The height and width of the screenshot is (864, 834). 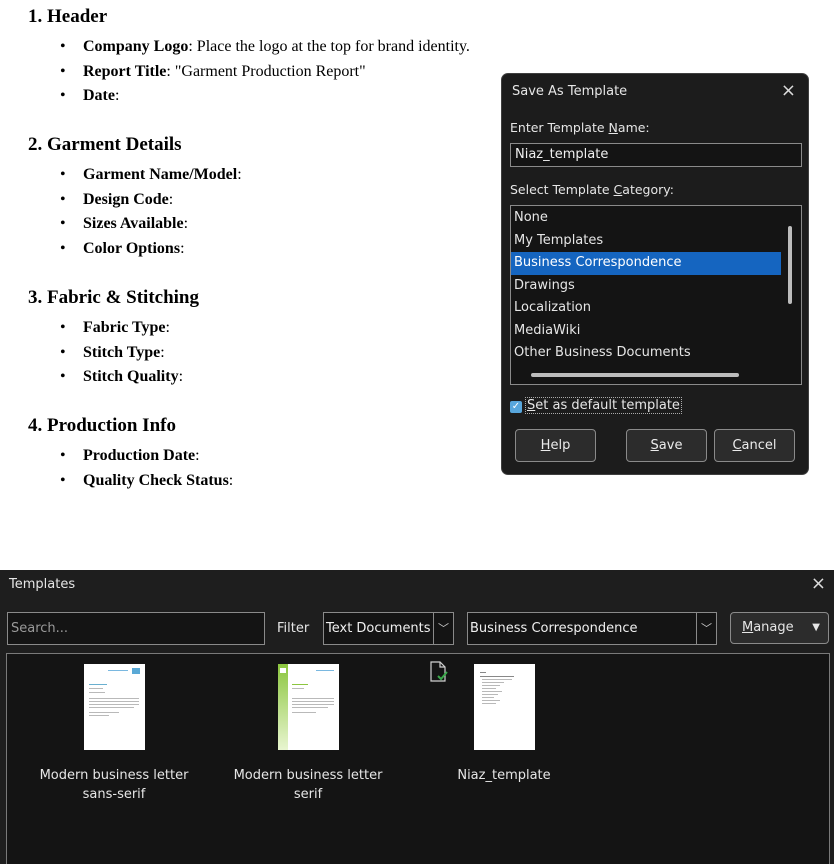 What do you see at coordinates (90, 96) in the screenshot?
I see `list-item: • Date:` at bounding box center [90, 96].